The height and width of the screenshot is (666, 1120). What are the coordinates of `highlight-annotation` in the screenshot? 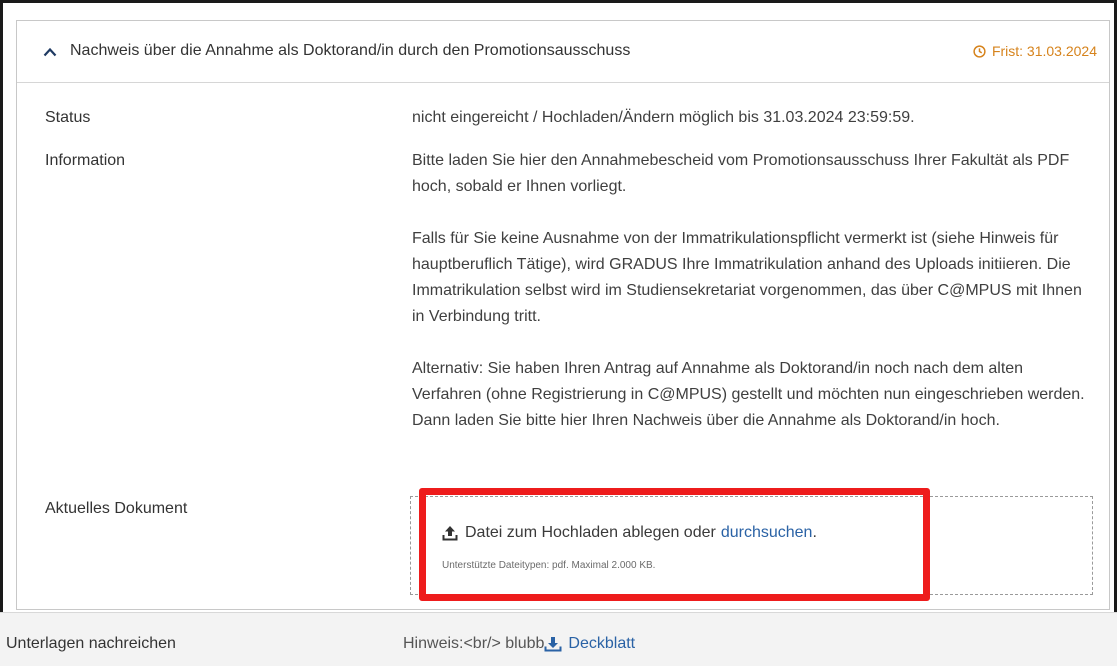 It's located at (674, 544).